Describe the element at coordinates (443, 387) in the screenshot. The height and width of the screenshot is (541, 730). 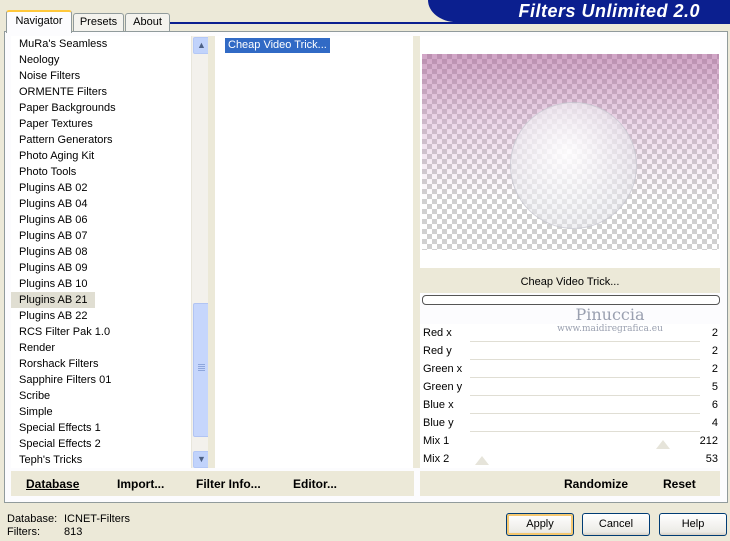
I see `param-name: Green y` at that location.